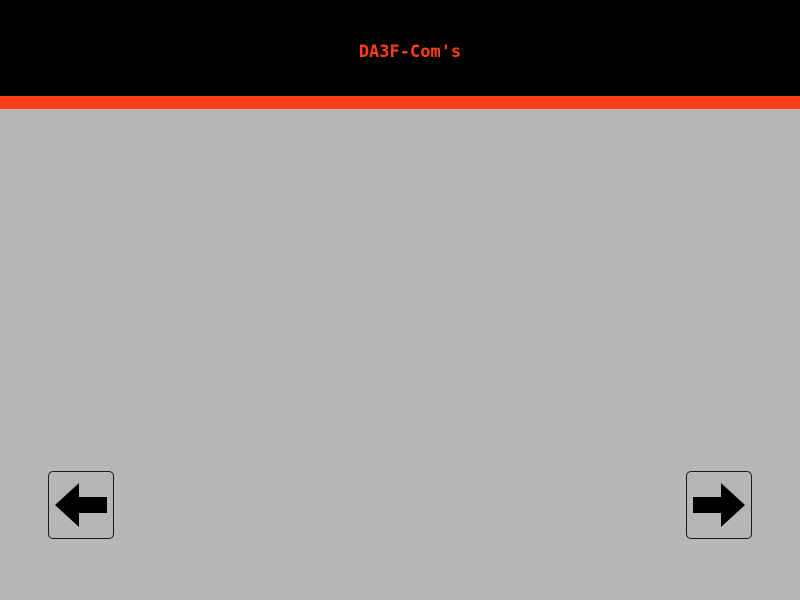 The width and height of the screenshot is (800, 600). I want to click on arrow-left-icon, so click(81, 505).